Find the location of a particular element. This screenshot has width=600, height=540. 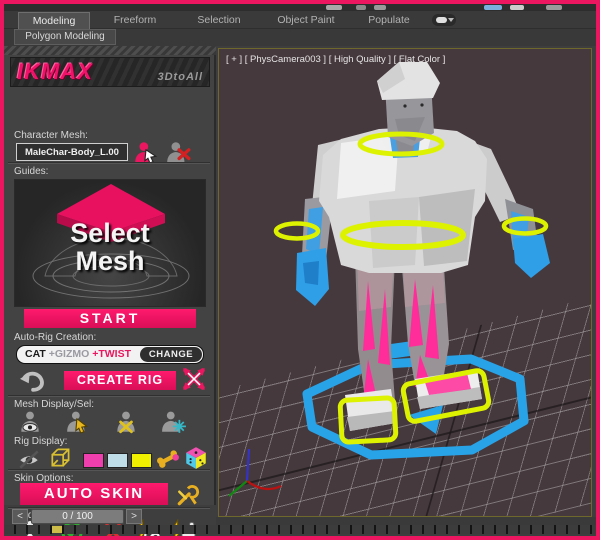

mesh-xray-button is located at coordinates (126, 422).